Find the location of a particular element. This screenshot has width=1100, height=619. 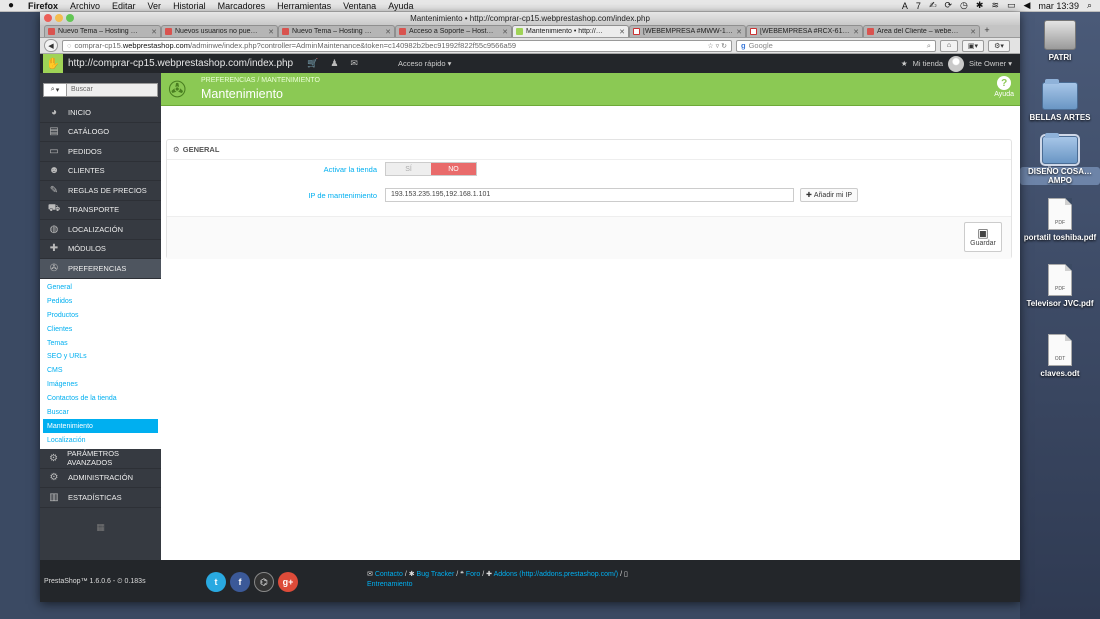

help-button: ? Ayuda is located at coordinates (1004, 87).